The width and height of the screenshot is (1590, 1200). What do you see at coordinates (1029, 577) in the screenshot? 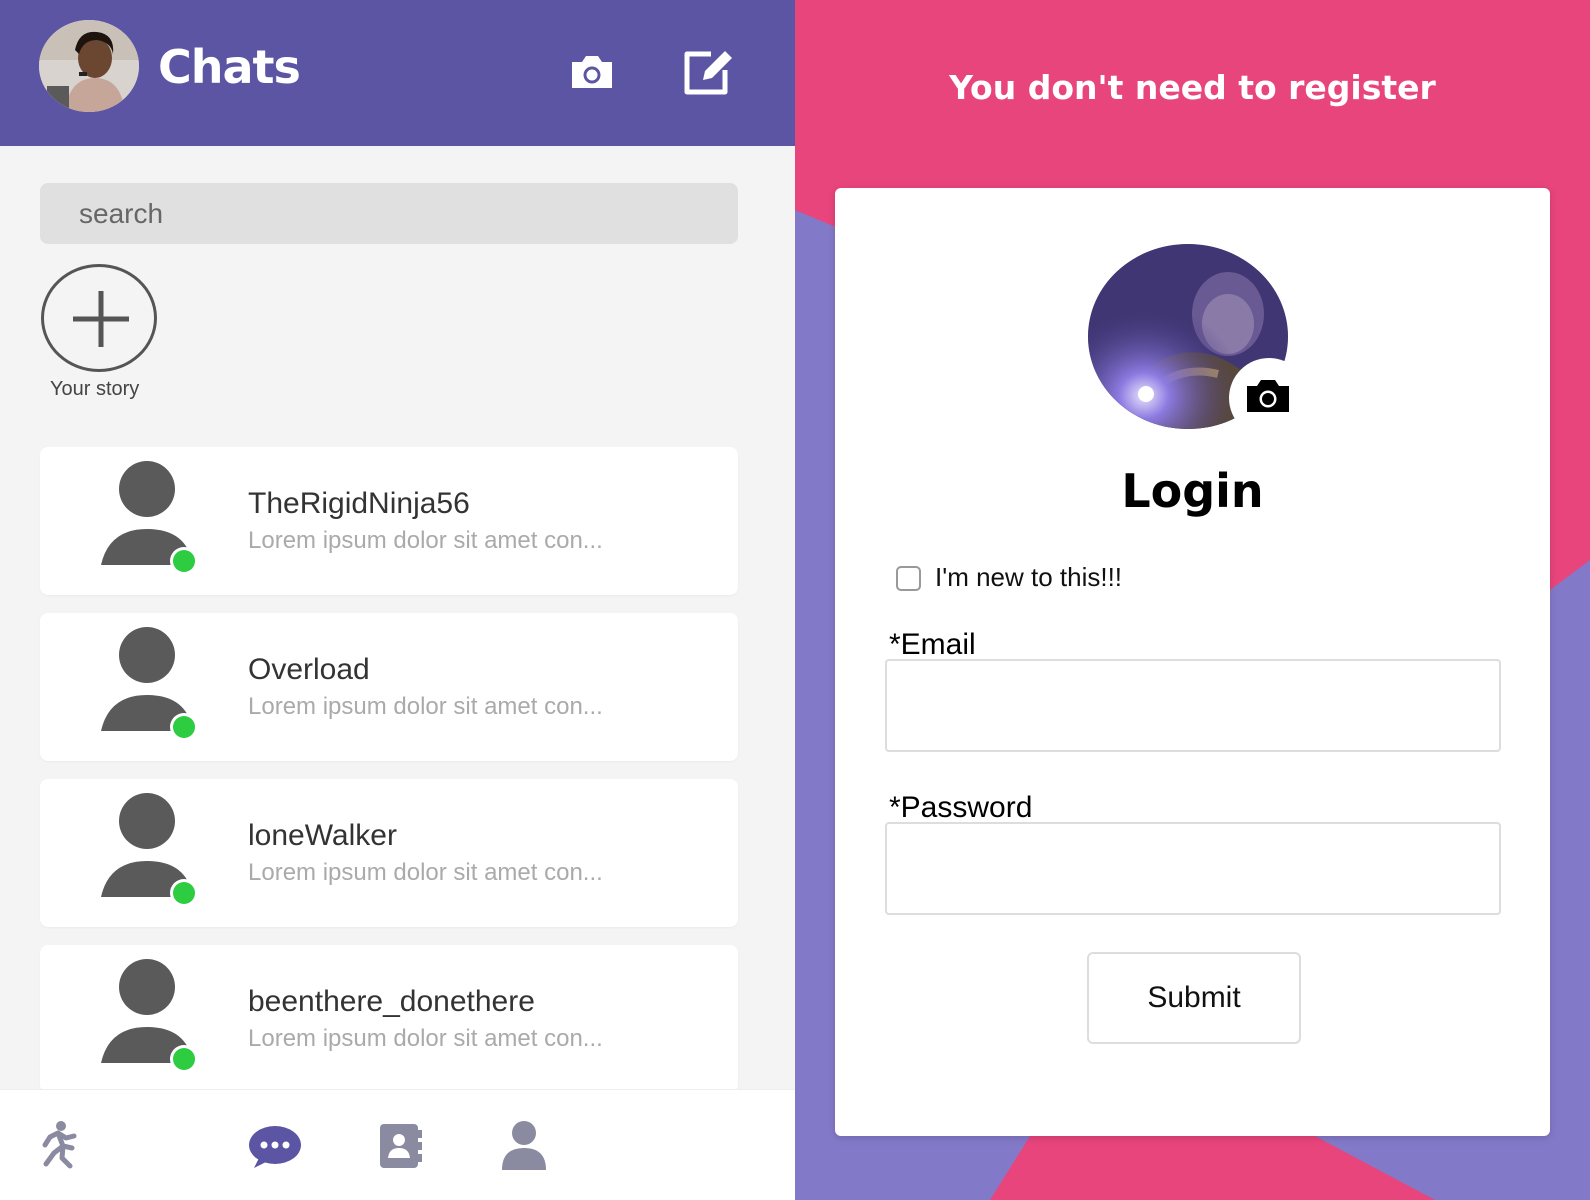
I see `new-user-label: I'm new to this!!!` at bounding box center [1029, 577].